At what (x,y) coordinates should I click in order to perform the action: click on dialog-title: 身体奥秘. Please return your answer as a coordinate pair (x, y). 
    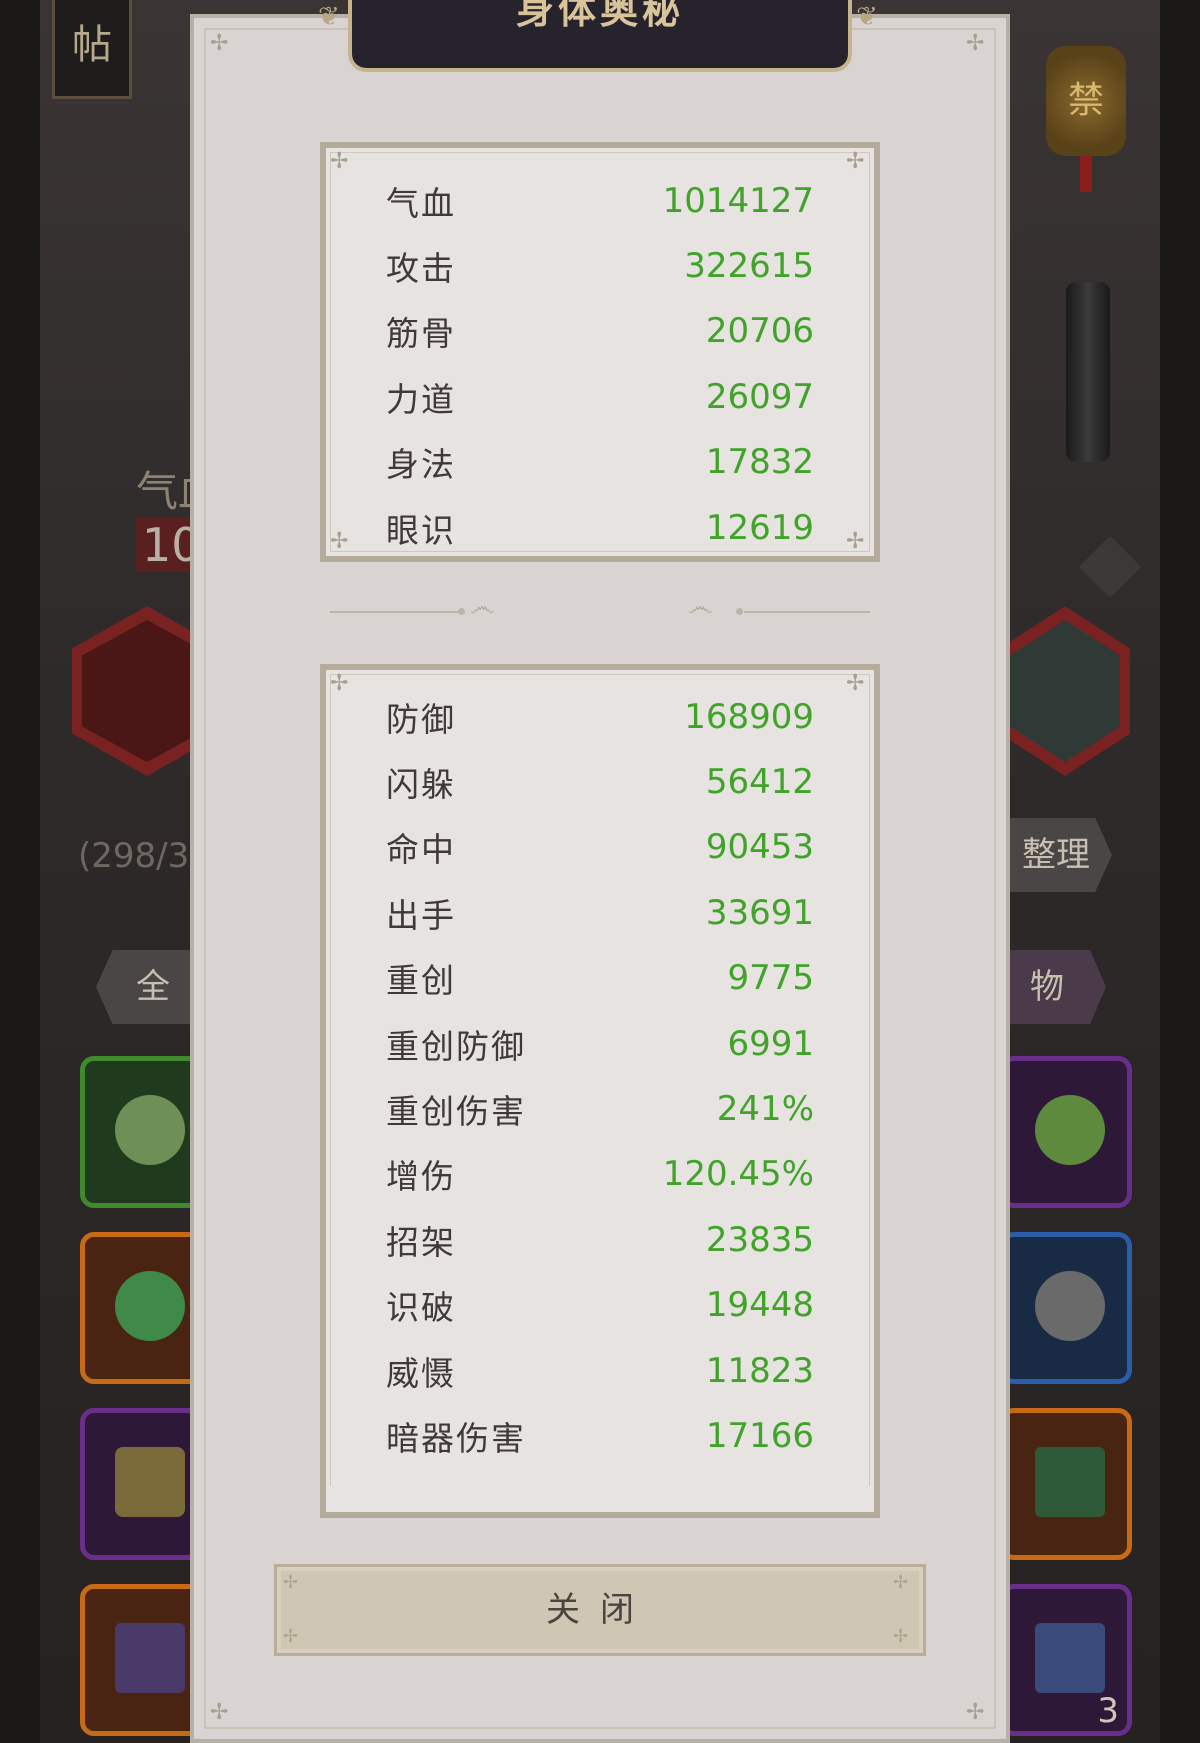
    Looking at the image, I should click on (599, 16).